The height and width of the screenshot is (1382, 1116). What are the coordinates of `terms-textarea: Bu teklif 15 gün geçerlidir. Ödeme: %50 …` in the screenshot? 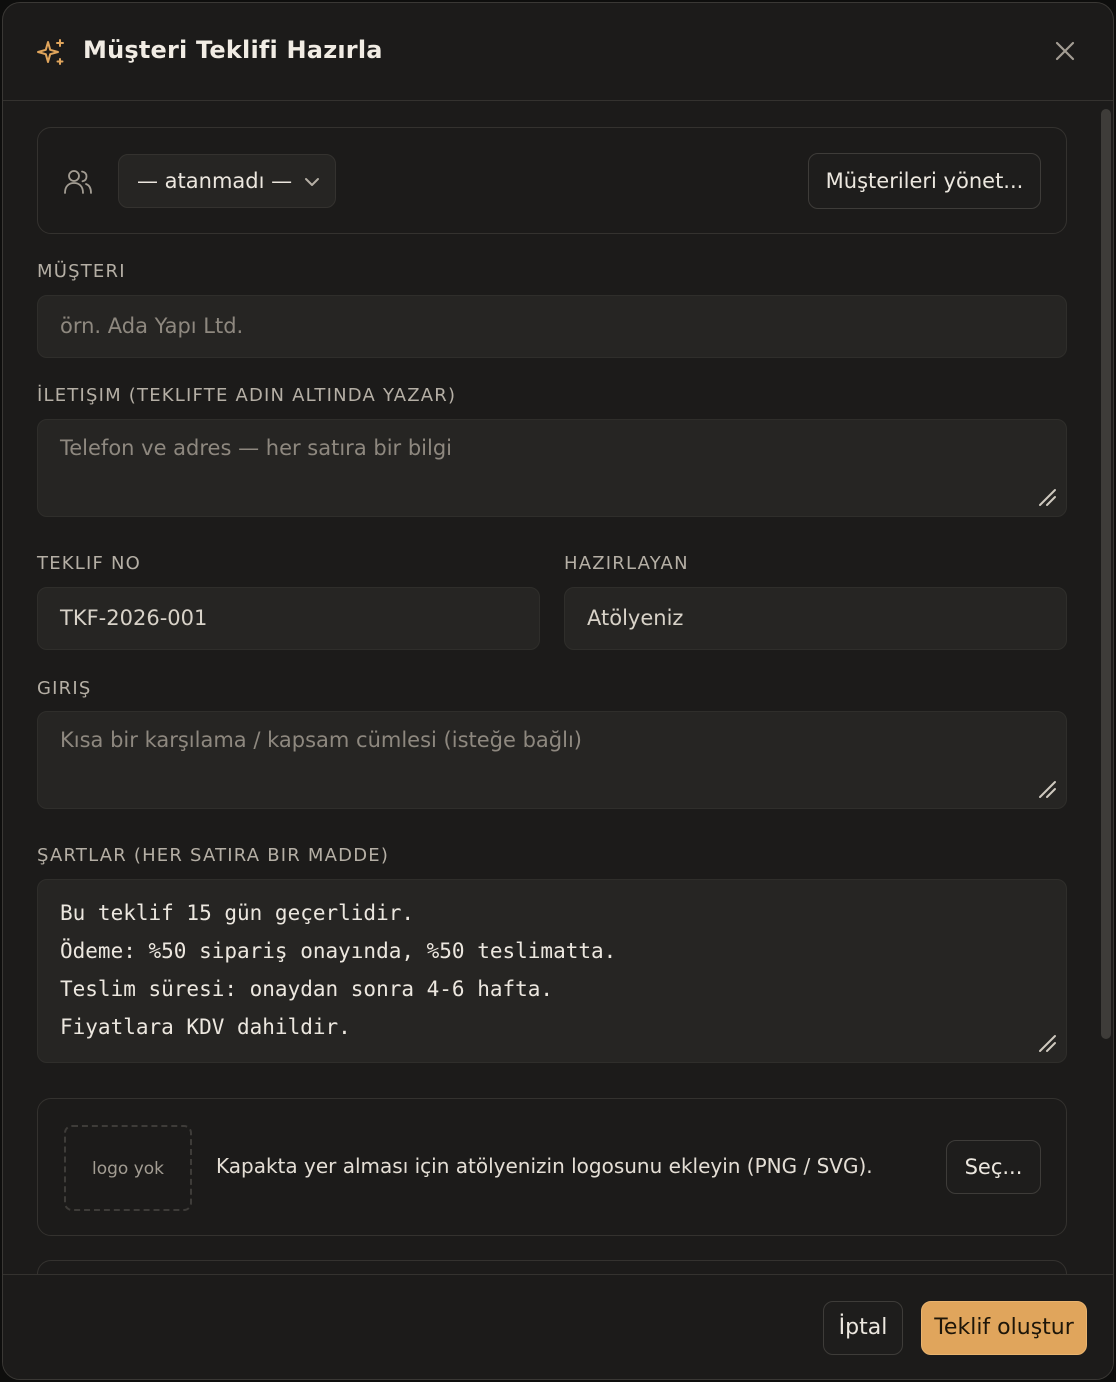 It's located at (552, 971).